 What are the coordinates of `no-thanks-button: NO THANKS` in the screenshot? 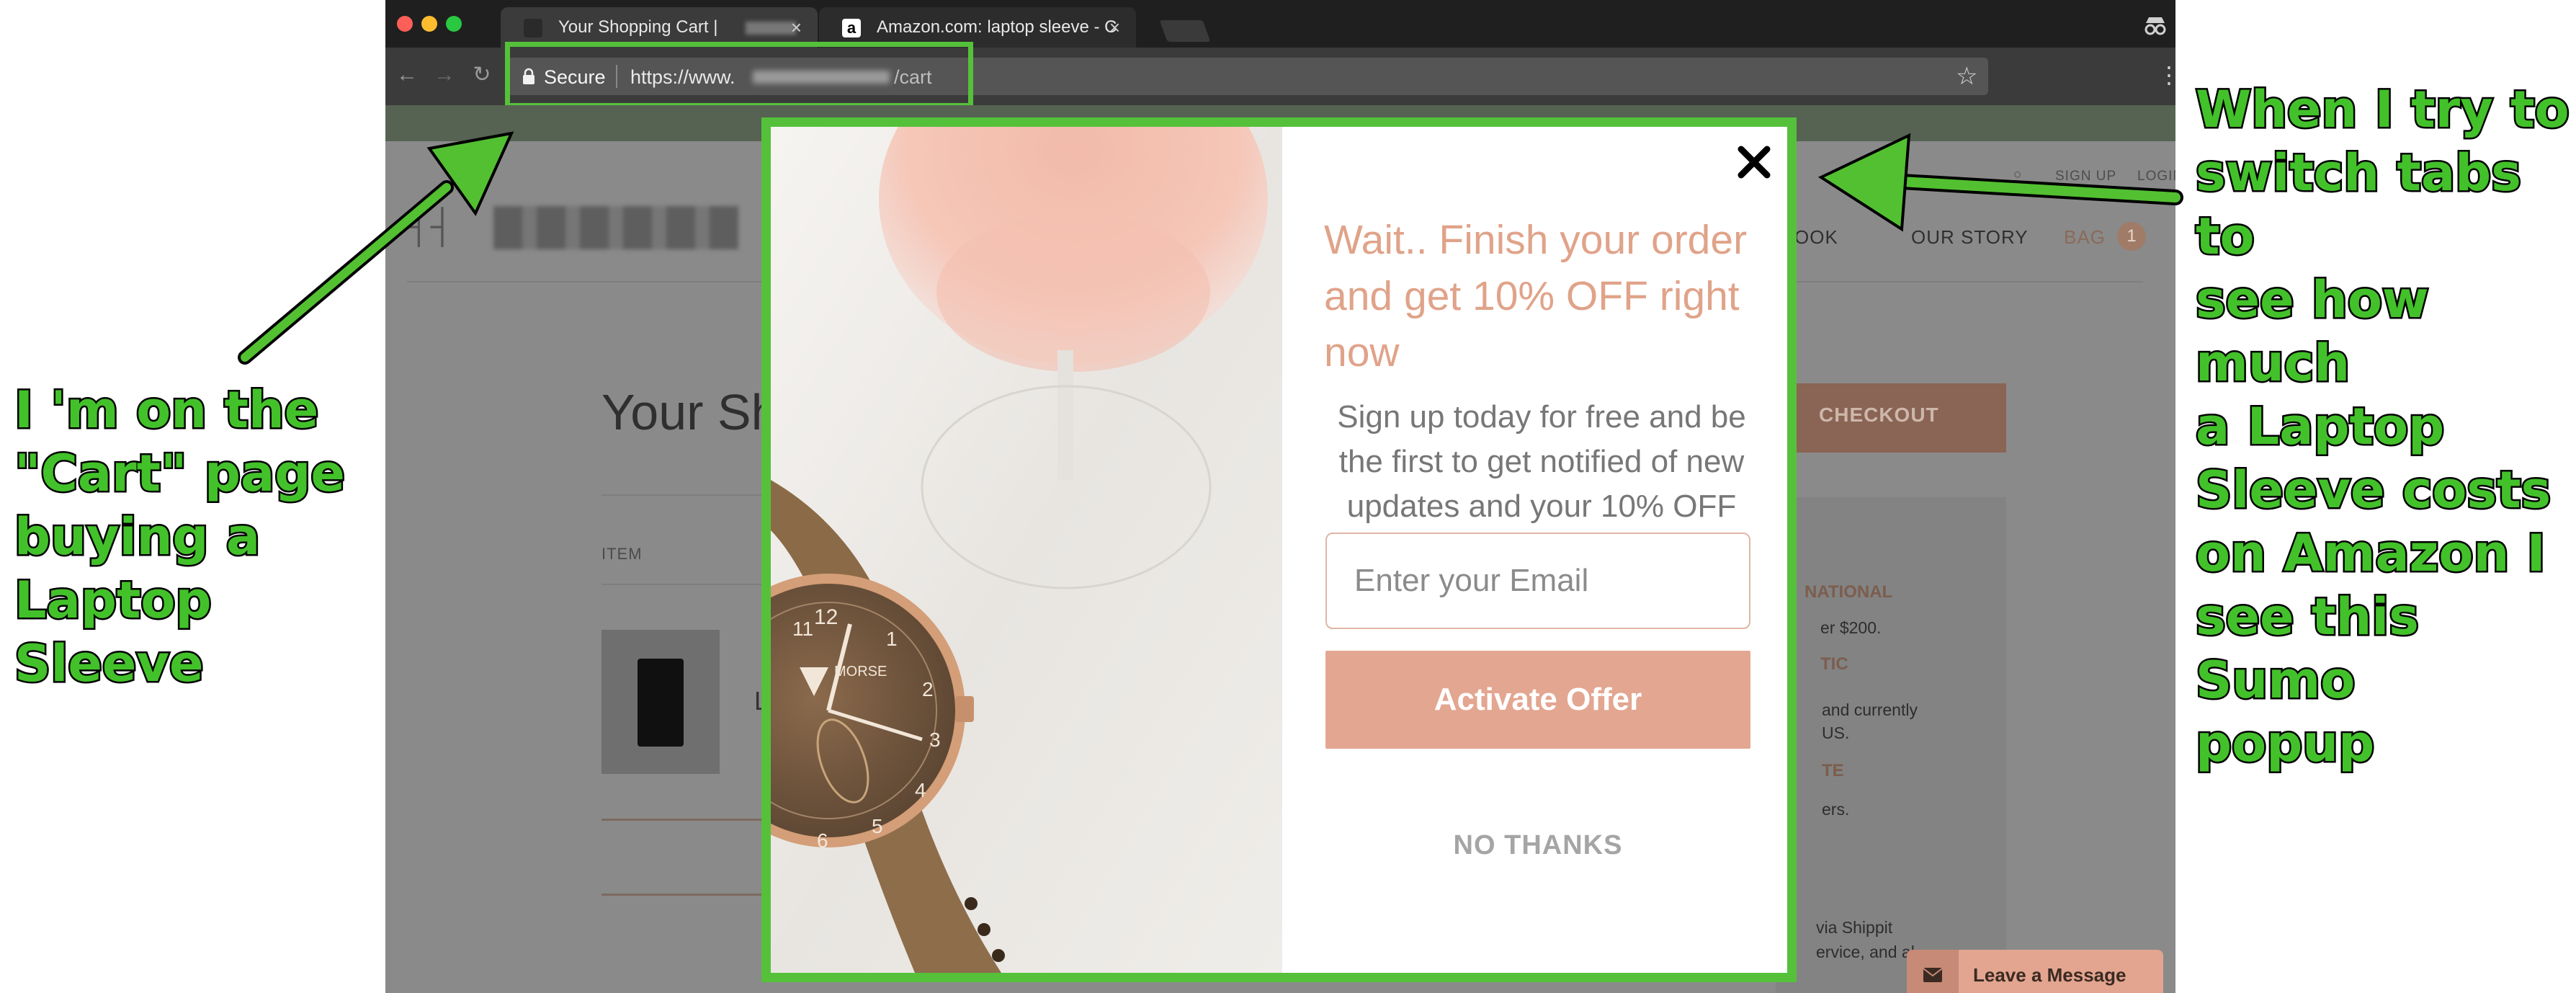 It's located at (1537, 845).